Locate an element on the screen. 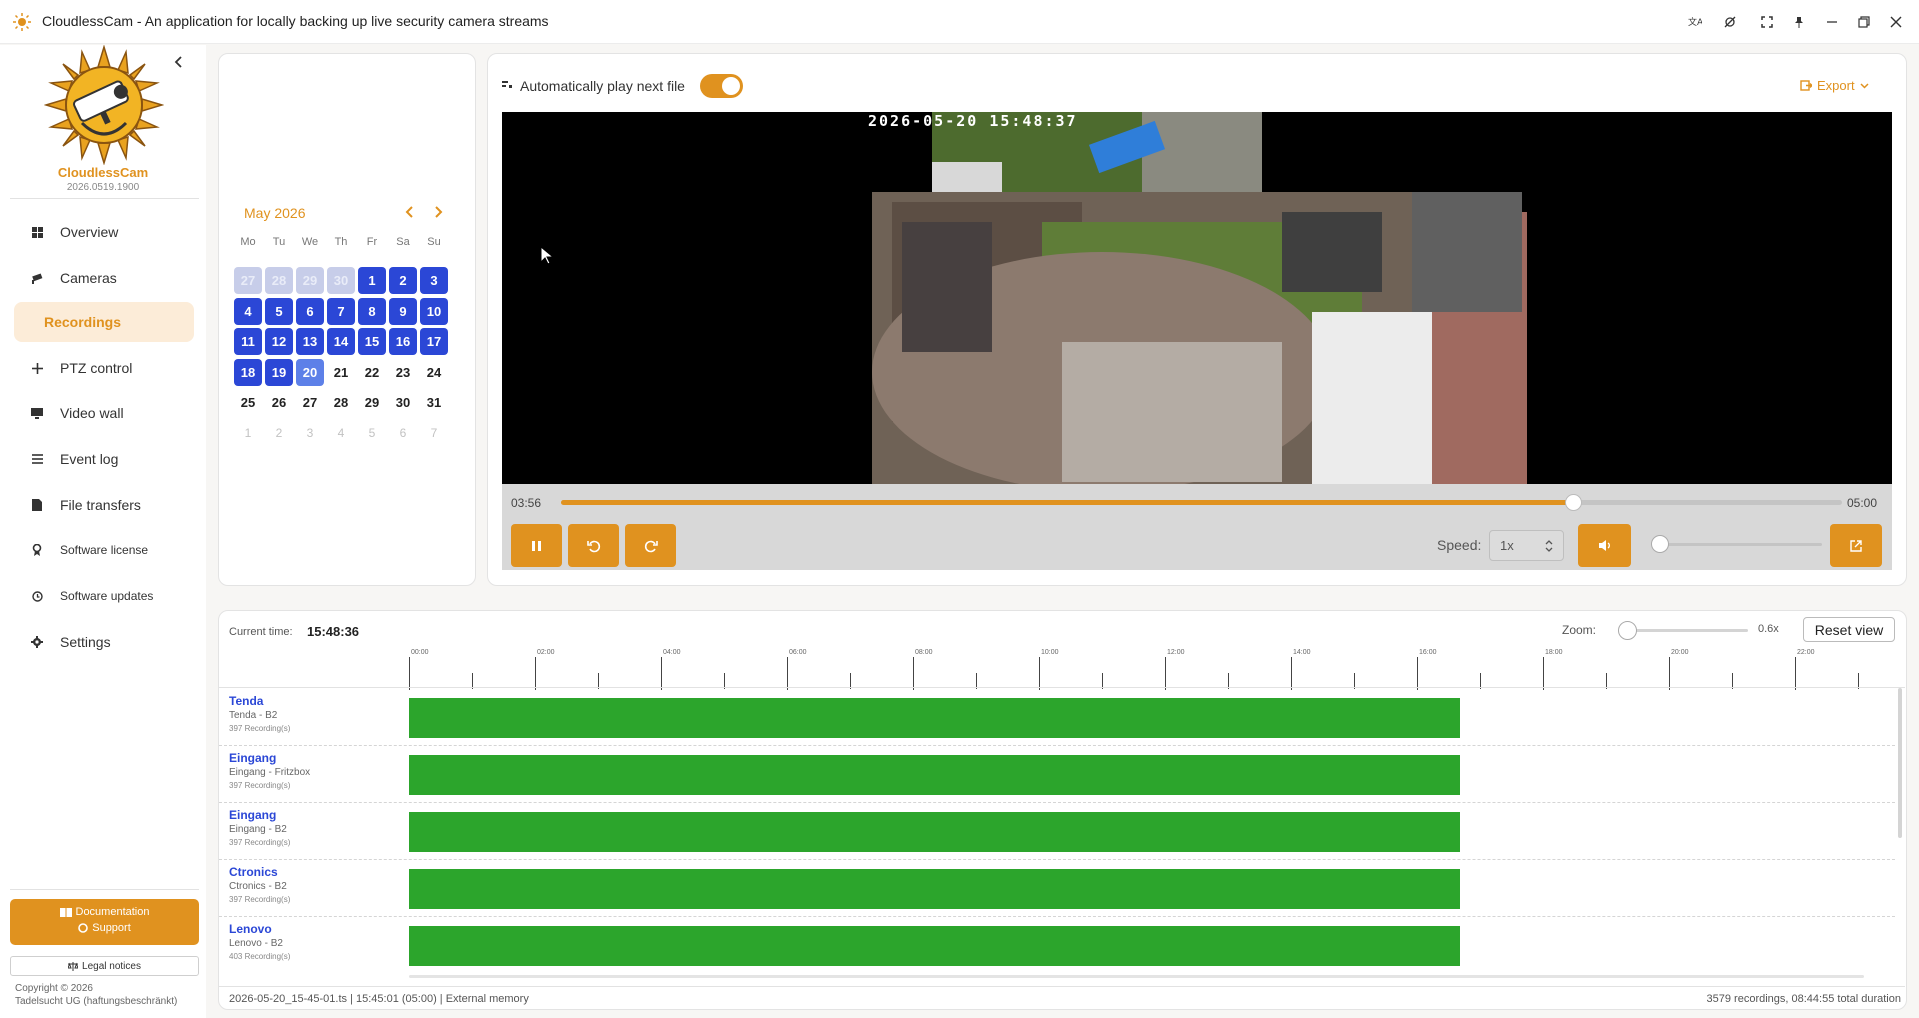 The height and width of the screenshot is (1018, 1919). open-external-button is located at coordinates (1856, 545).